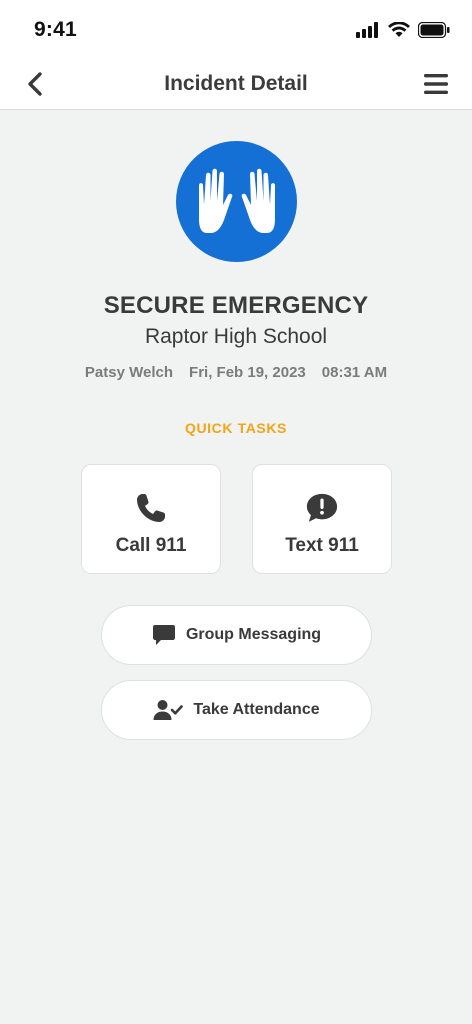 This screenshot has height=1024, width=472. I want to click on wifi-icon, so click(399, 29).